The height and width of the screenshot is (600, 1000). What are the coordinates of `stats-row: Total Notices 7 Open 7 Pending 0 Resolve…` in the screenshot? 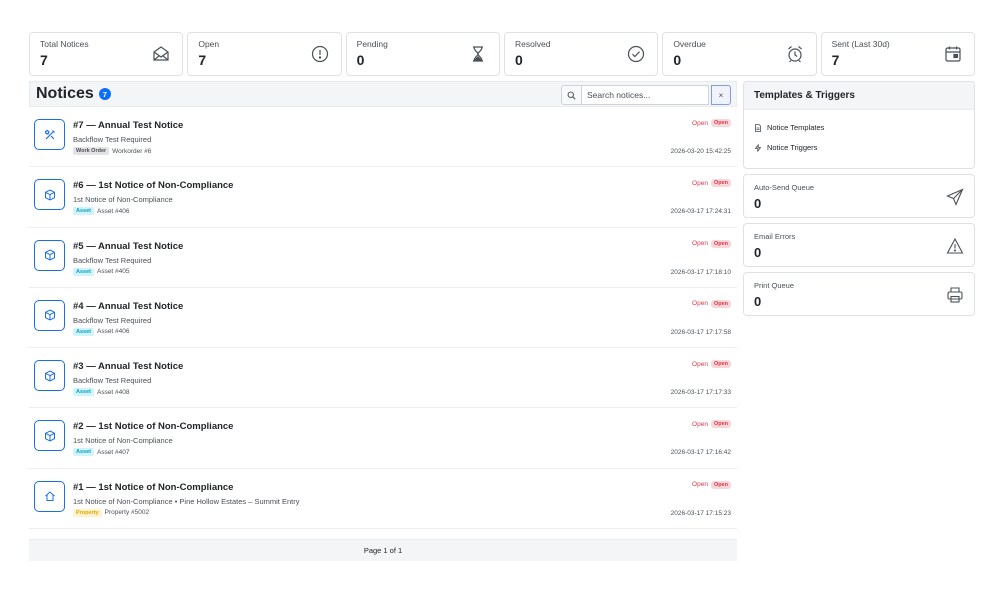 It's located at (502, 54).